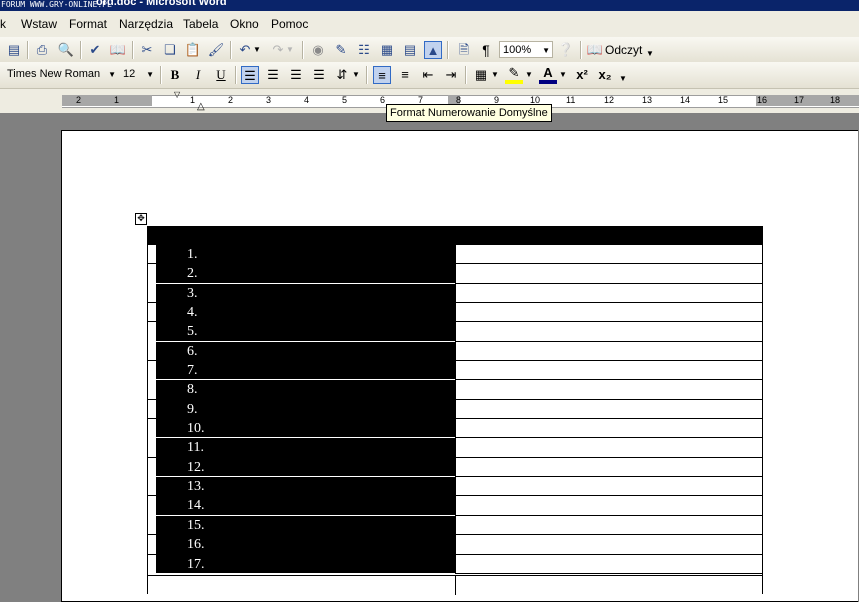  Describe the element at coordinates (290, 50) in the screenshot. I see `redo-dropdown-icon: ▼` at that location.